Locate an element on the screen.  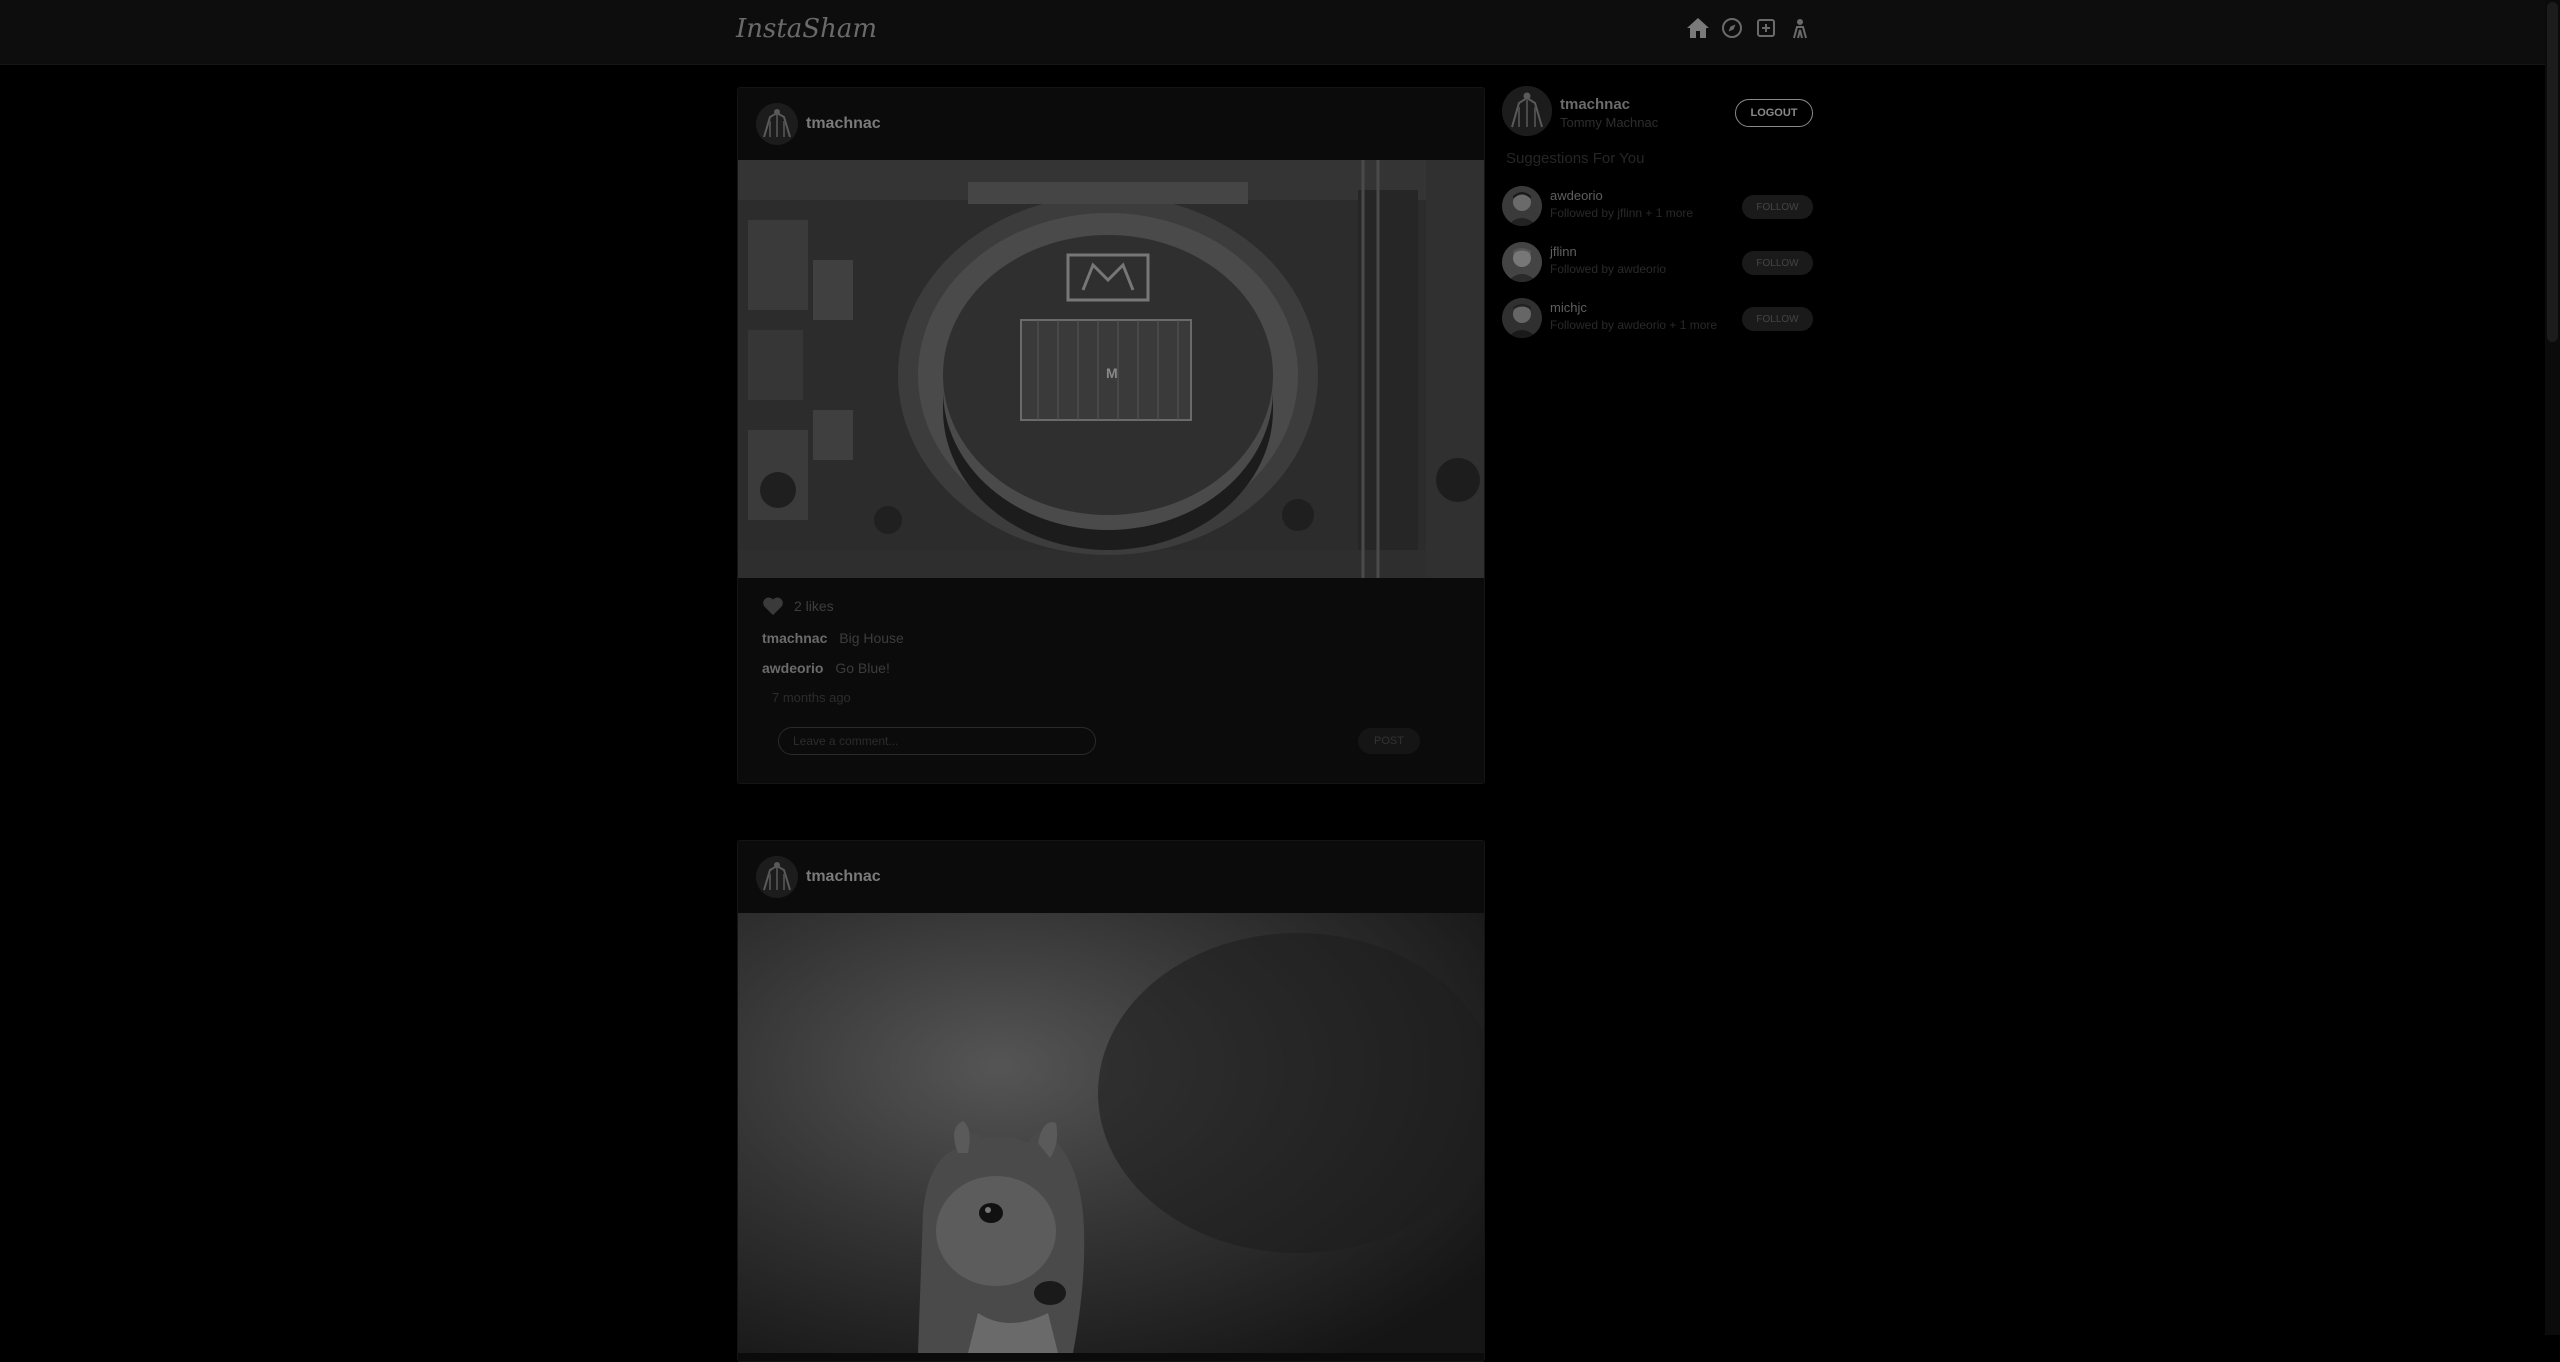
current-user-username: tmachnac is located at coordinates (1595, 104).